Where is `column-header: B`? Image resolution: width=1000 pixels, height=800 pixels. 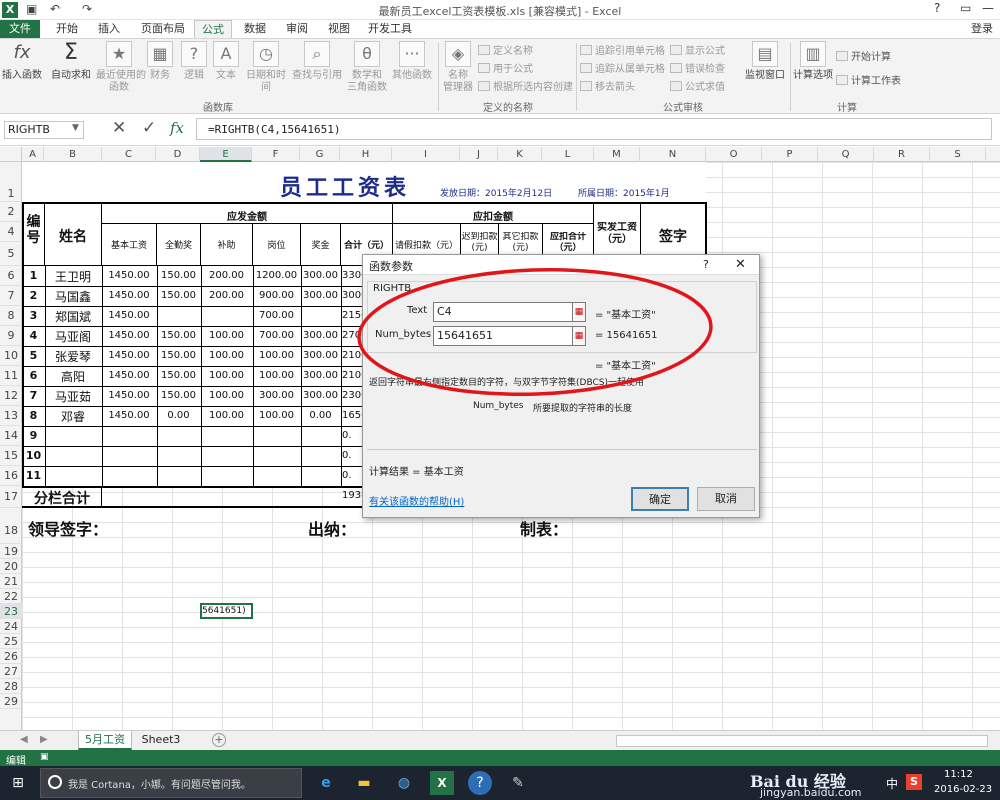
column-header: B is located at coordinates (73, 154).